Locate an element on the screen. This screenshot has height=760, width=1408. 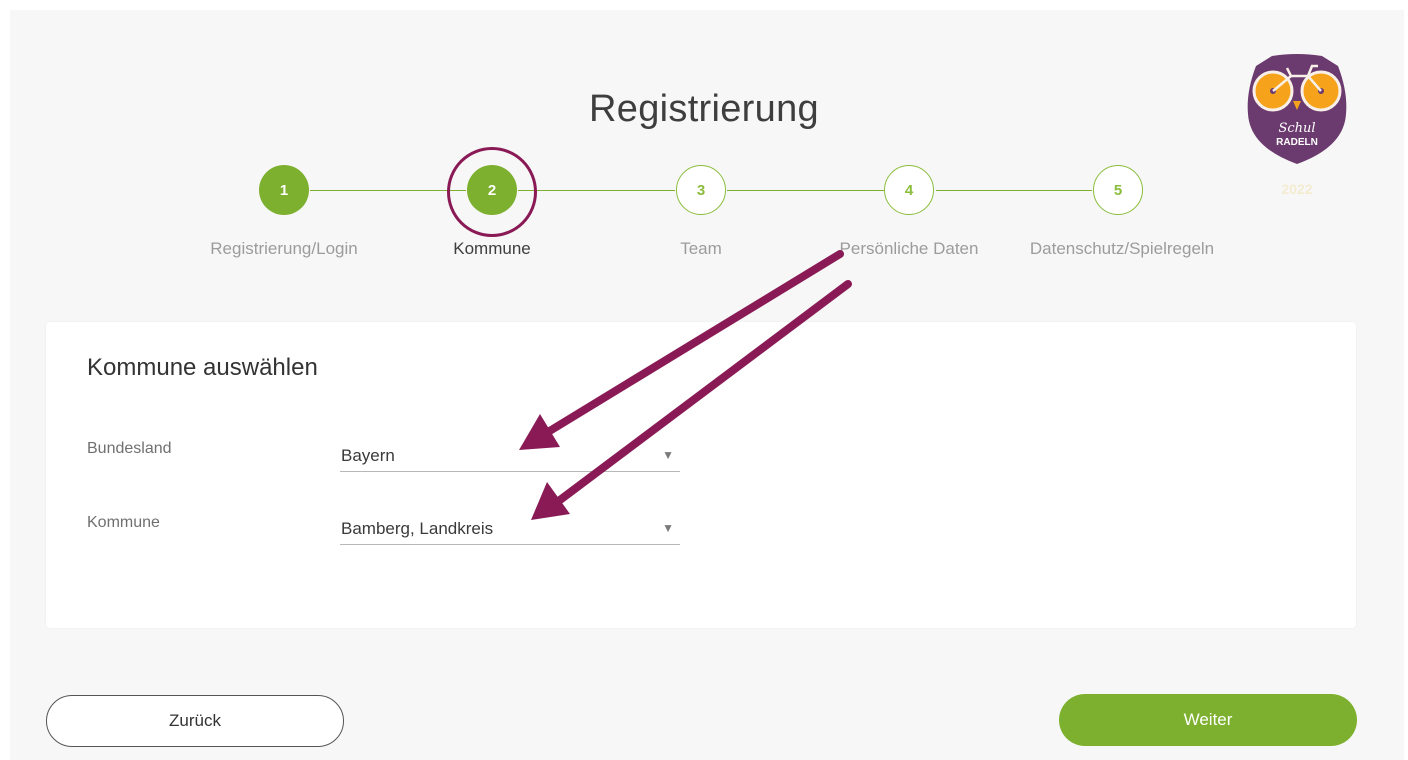
annotation-highlight-ring is located at coordinates (492, 192).